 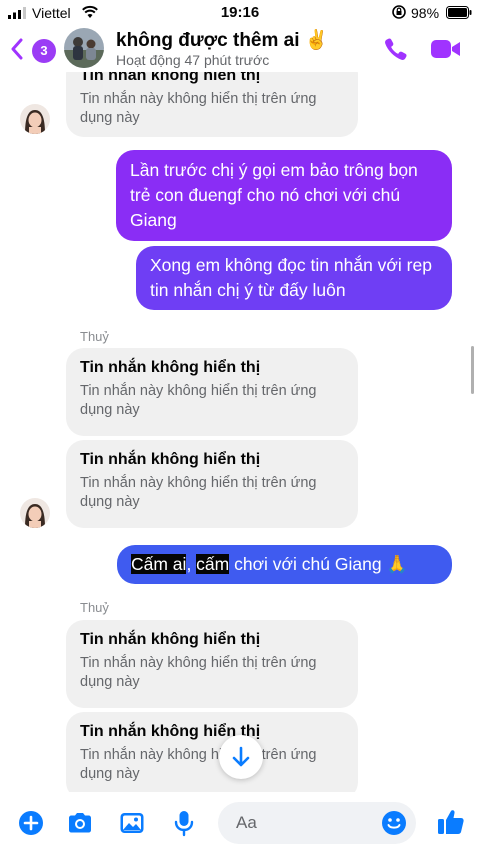 What do you see at coordinates (44, 51) in the screenshot?
I see `unread-badge: 3` at bounding box center [44, 51].